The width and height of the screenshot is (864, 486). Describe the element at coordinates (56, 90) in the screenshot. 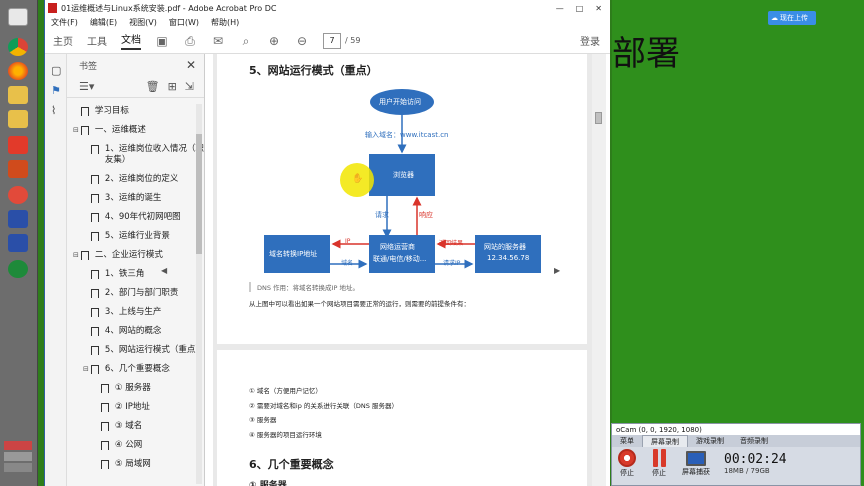

I see `bookmark-icon: ⚑` at that location.